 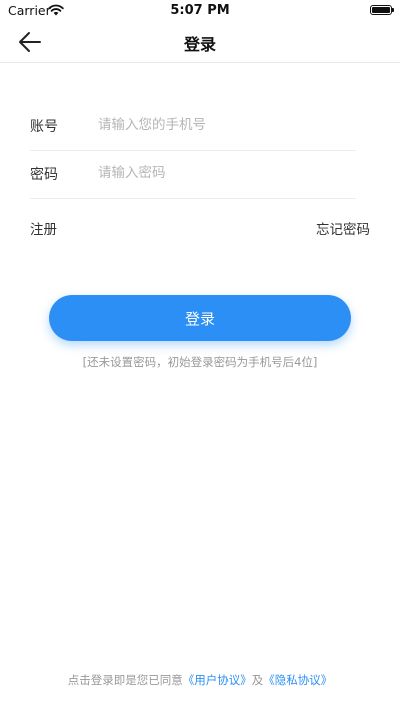 I want to click on privacy-policy-link: 《隐私协议》, so click(x=297, y=680).